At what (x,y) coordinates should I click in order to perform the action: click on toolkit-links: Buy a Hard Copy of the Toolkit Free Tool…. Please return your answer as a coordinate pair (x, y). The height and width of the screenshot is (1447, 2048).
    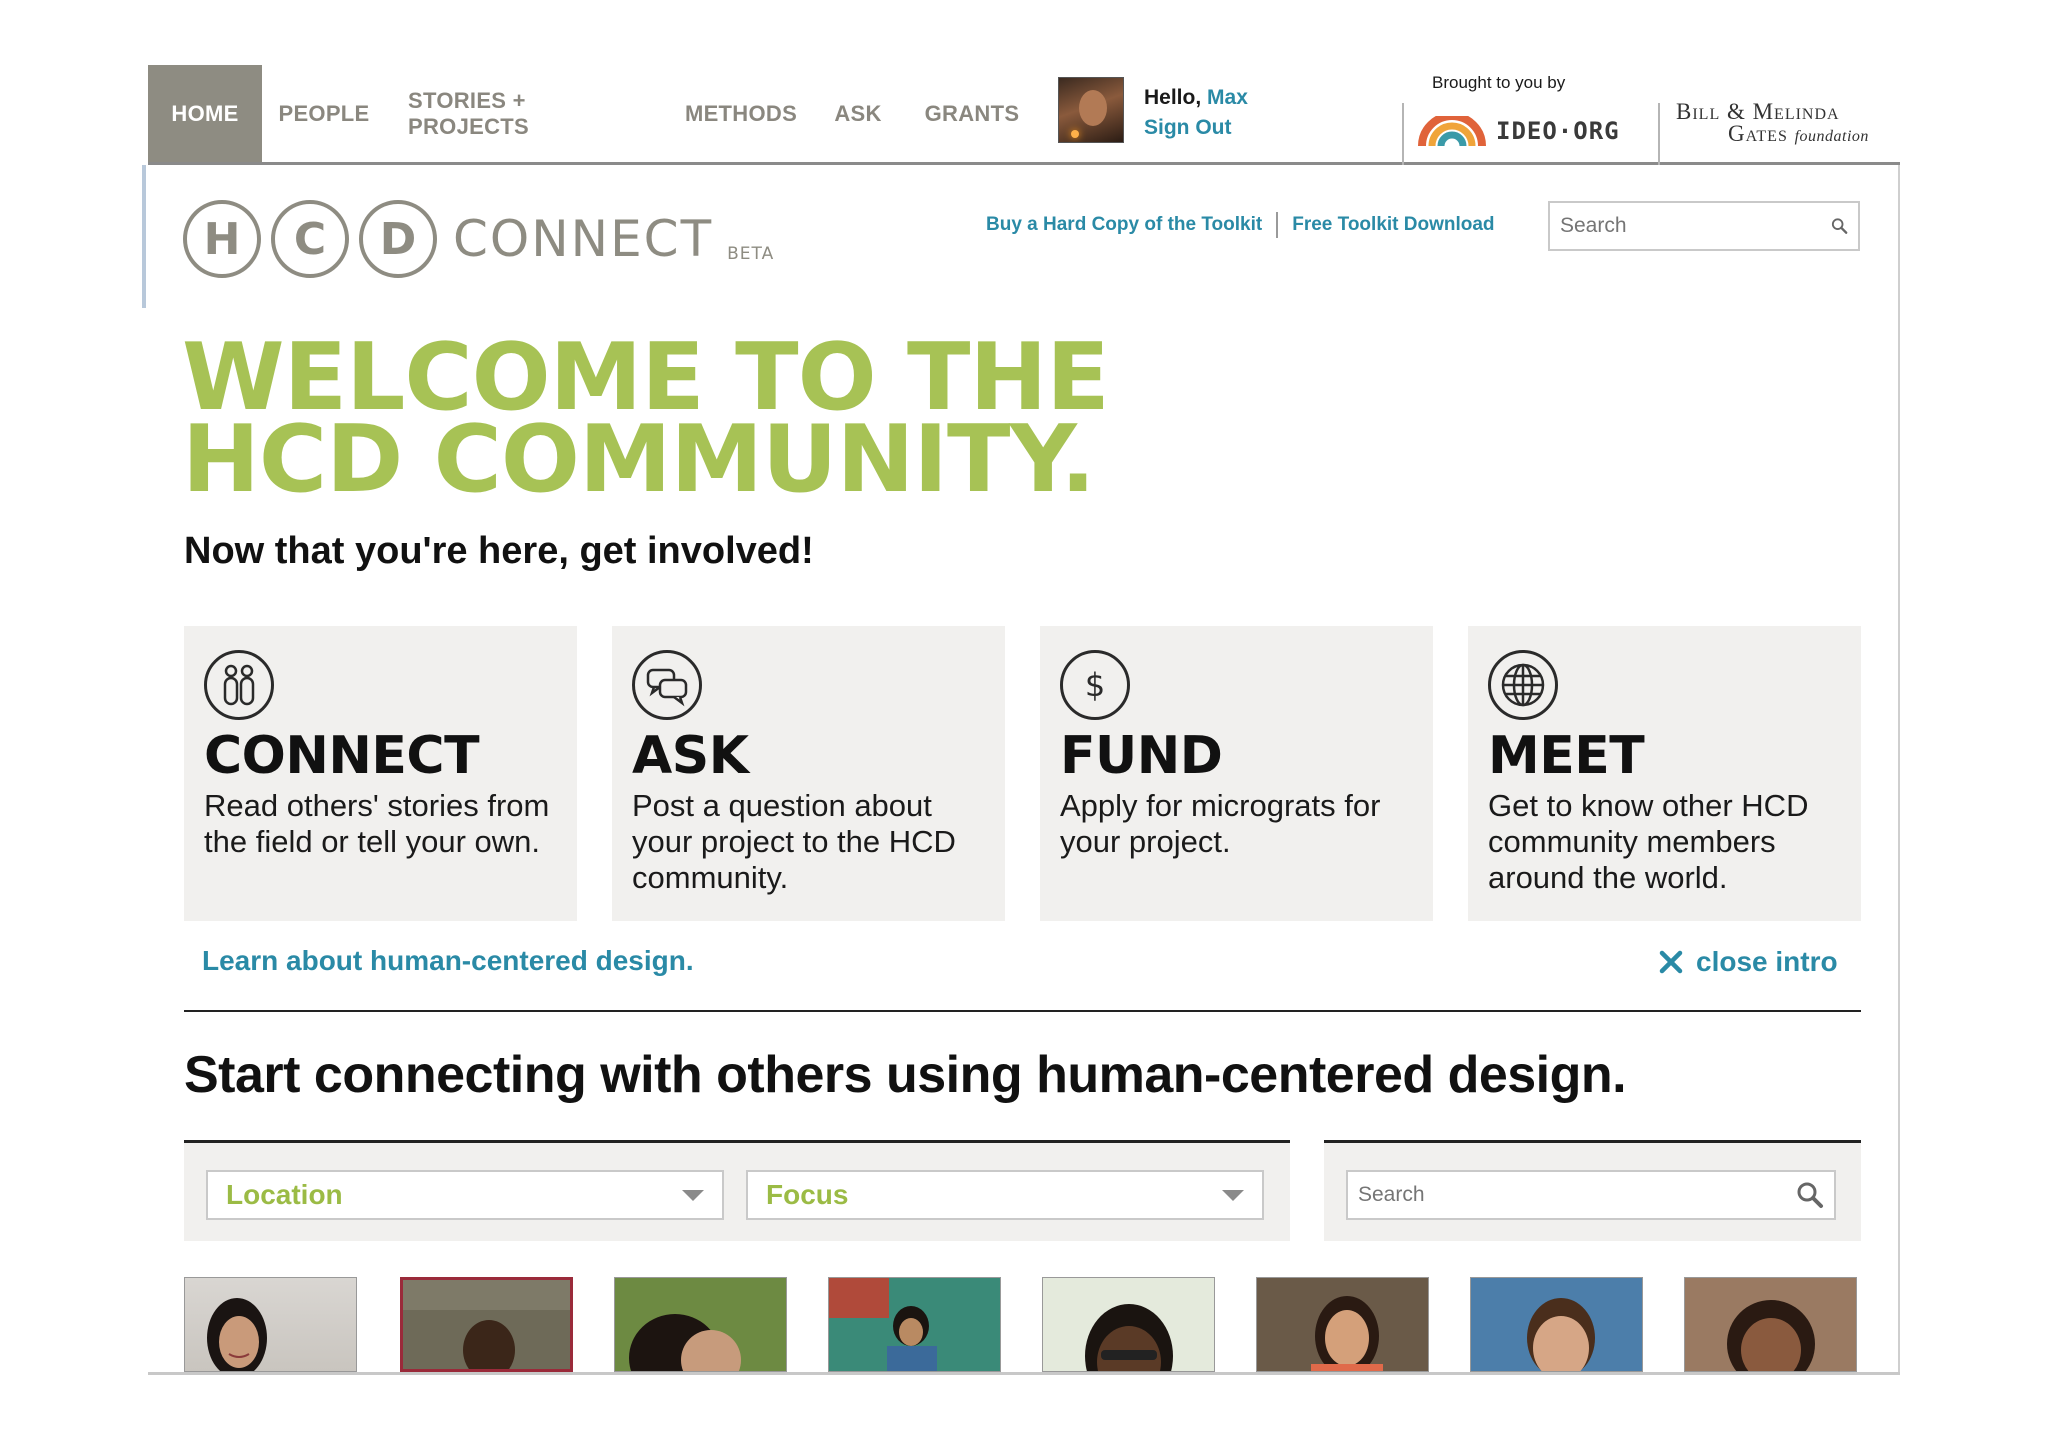
    Looking at the image, I should click on (1240, 225).